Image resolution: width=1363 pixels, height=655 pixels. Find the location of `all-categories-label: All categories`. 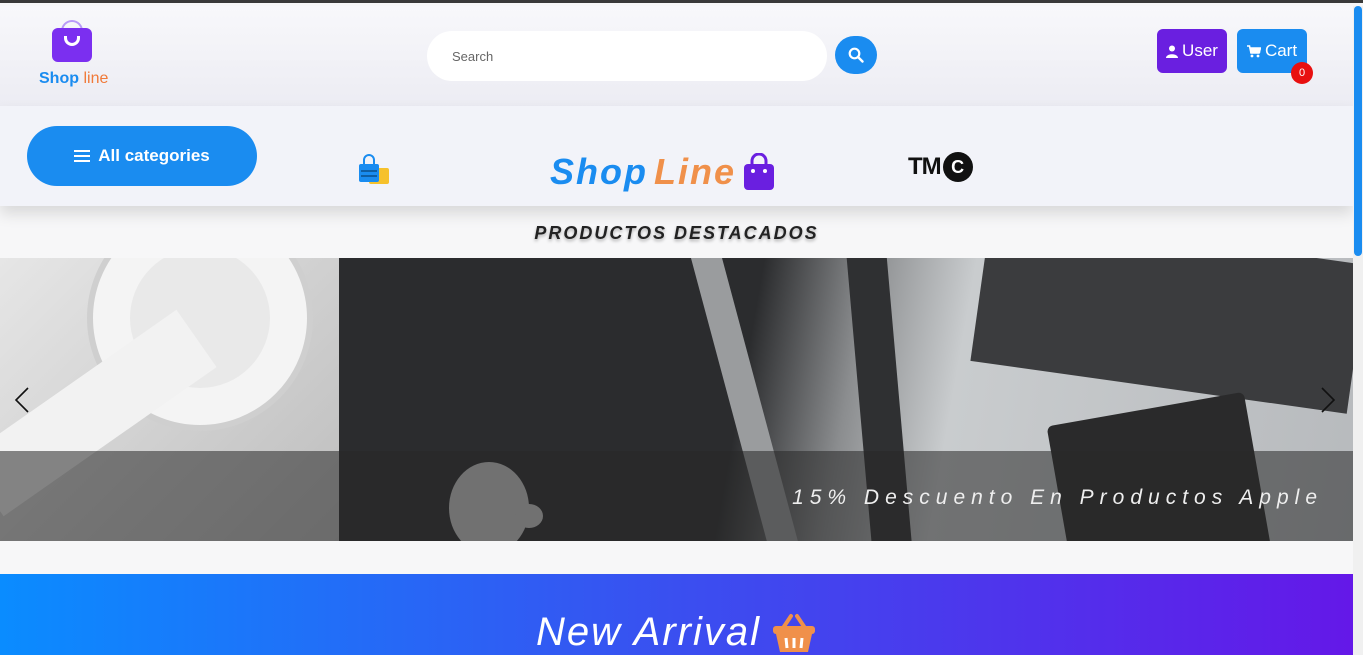

all-categories-label: All categories is located at coordinates (154, 155).